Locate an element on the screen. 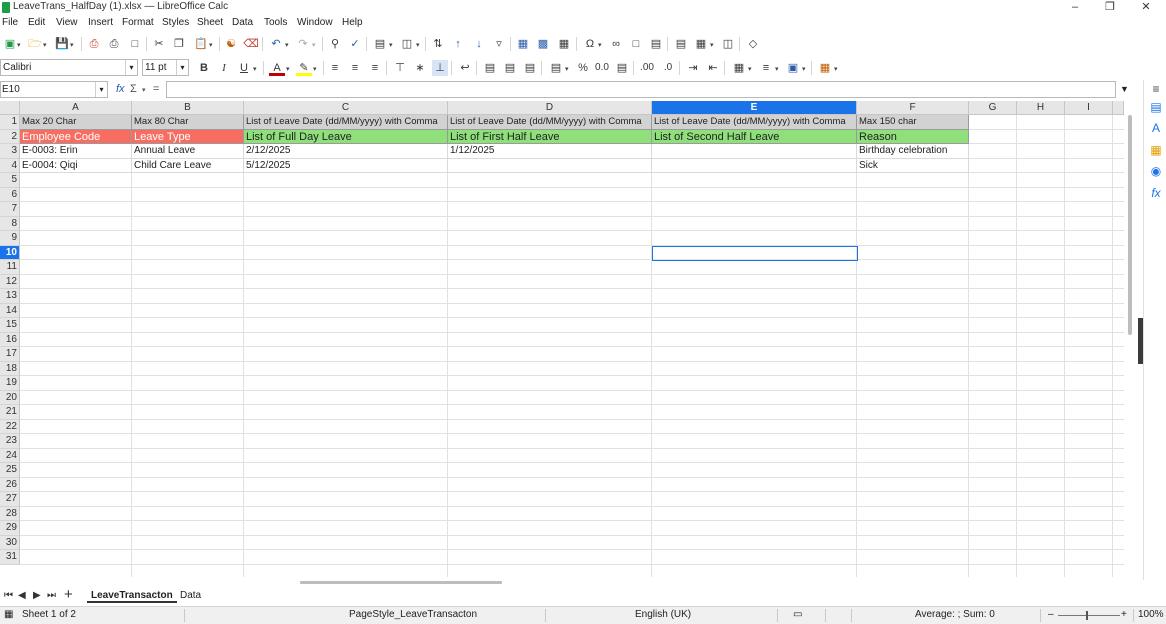 This screenshot has width=1166, height=624. last-sheet-icon: ⏭ is located at coordinates (51, 595).